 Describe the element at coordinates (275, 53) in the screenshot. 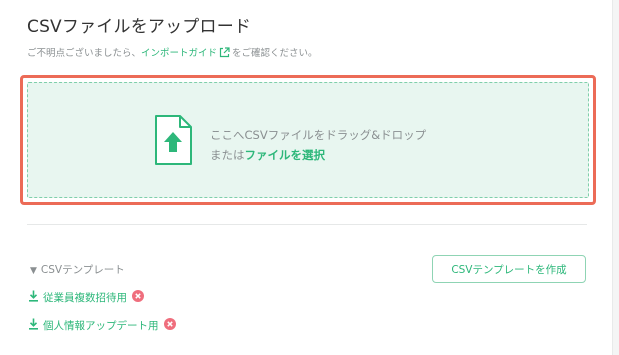

I see `help-note-suffix: をご確認ください。` at that location.